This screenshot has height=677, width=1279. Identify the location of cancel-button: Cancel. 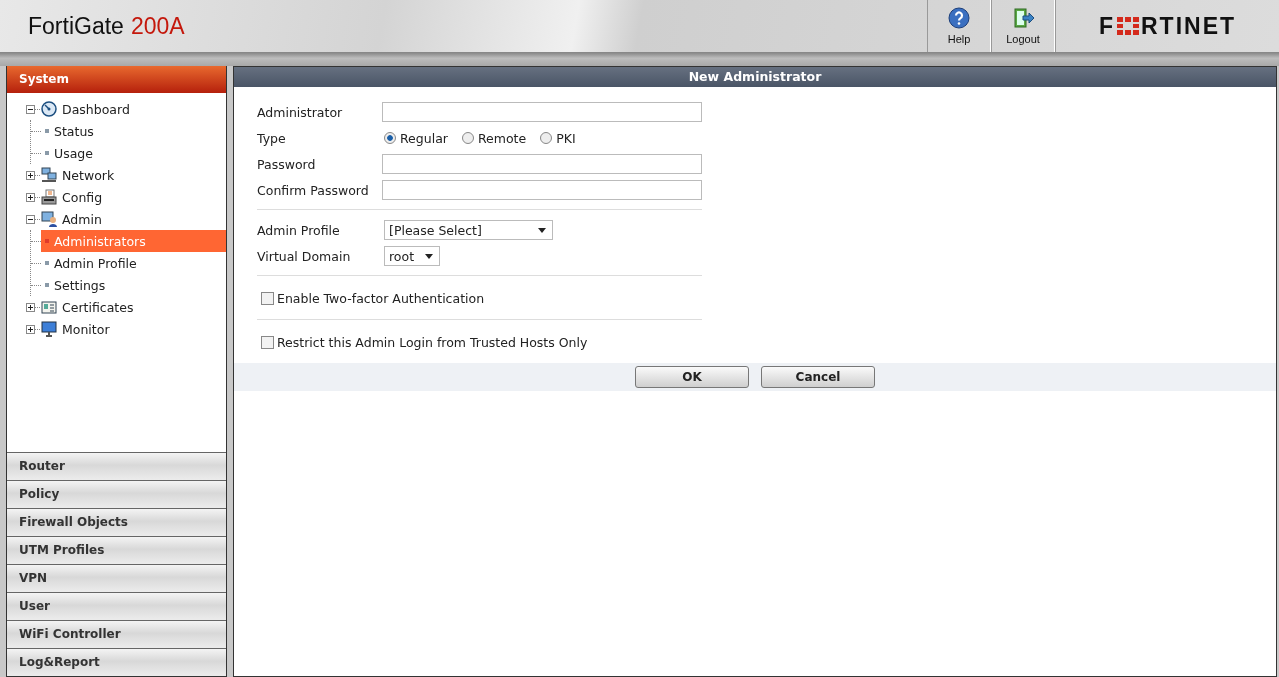
(818, 377).